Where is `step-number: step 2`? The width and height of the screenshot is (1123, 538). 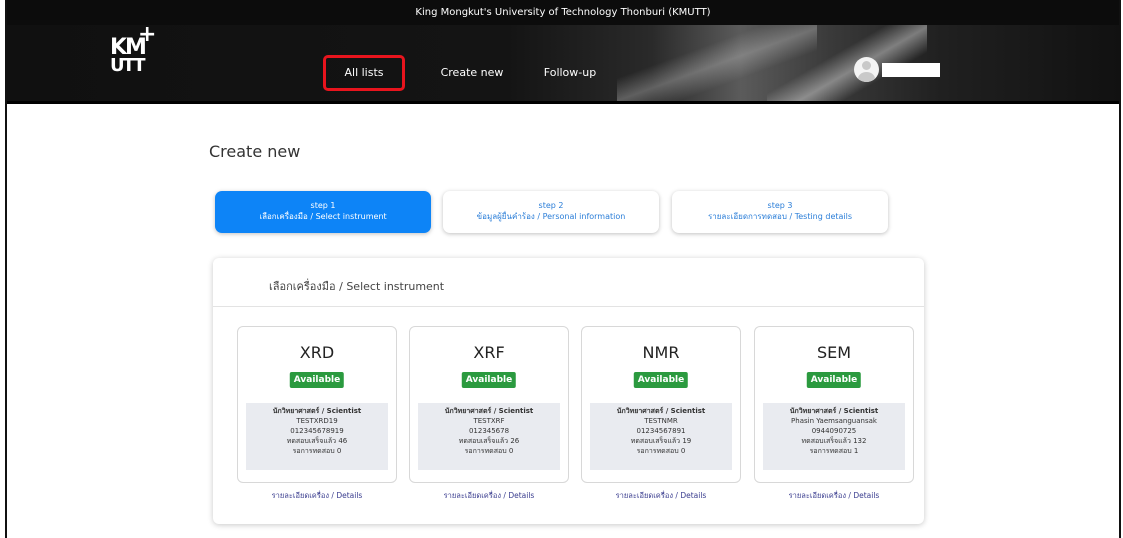 step-number: step 2 is located at coordinates (551, 205).